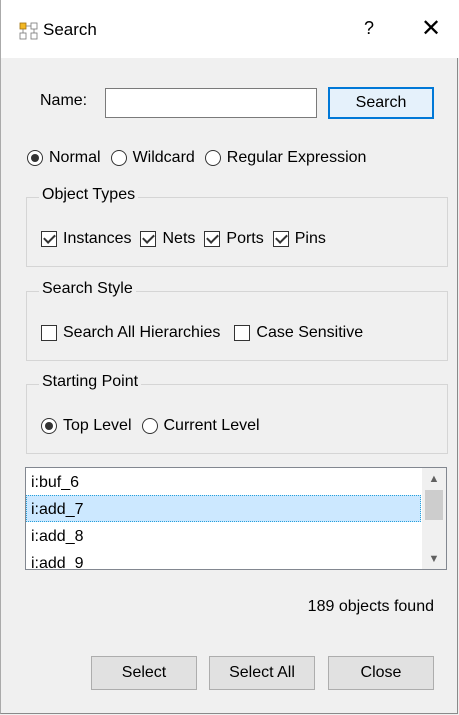 Image resolution: width=459 pixels, height=715 pixels. What do you see at coordinates (97, 425) in the screenshot?
I see `radio-top-level-label: Top Level` at bounding box center [97, 425].